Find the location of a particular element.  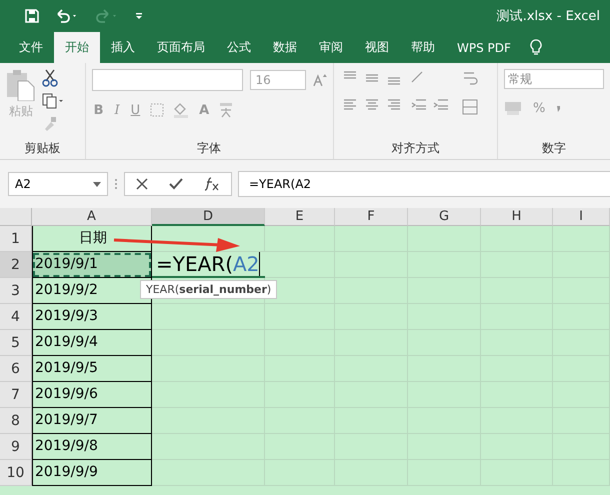

table-cell: 2019/9/7 is located at coordinates (92, 421).